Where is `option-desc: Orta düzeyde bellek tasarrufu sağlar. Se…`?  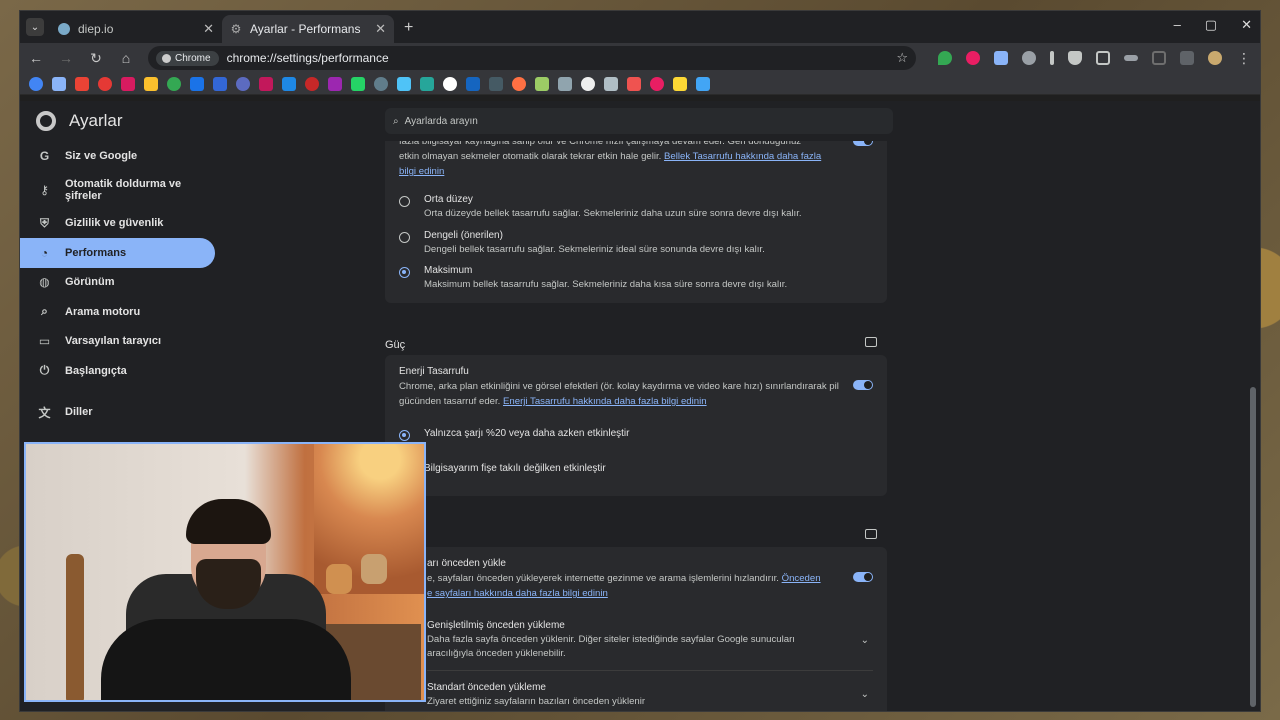
option-desc: Orta düzeyde bellek tasarrufu sağlar. Se… is located at coordinates (613, 213).